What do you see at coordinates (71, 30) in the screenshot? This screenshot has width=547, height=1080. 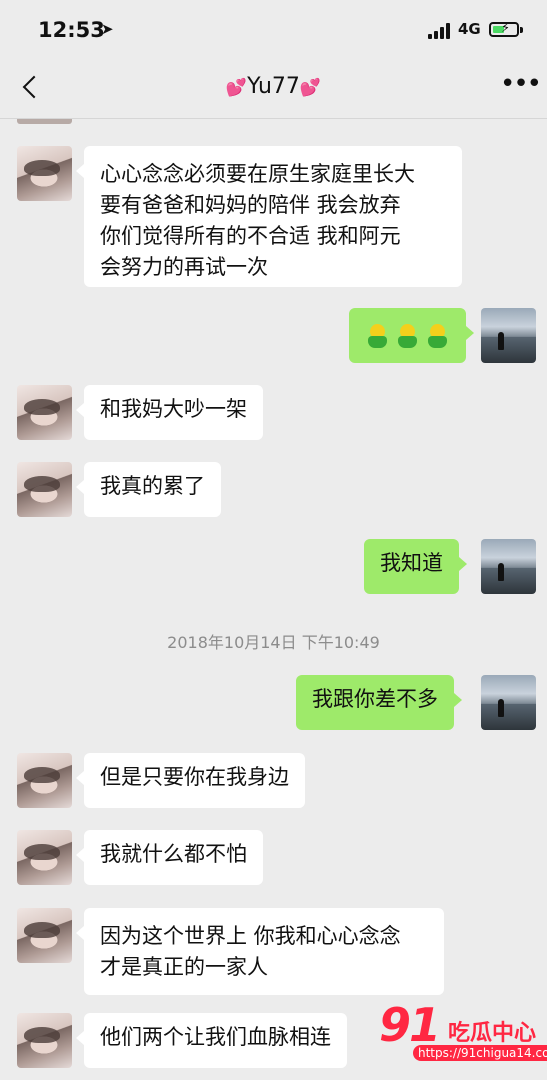 I see `status-time: 12:53` at bounding box center [71, 30].